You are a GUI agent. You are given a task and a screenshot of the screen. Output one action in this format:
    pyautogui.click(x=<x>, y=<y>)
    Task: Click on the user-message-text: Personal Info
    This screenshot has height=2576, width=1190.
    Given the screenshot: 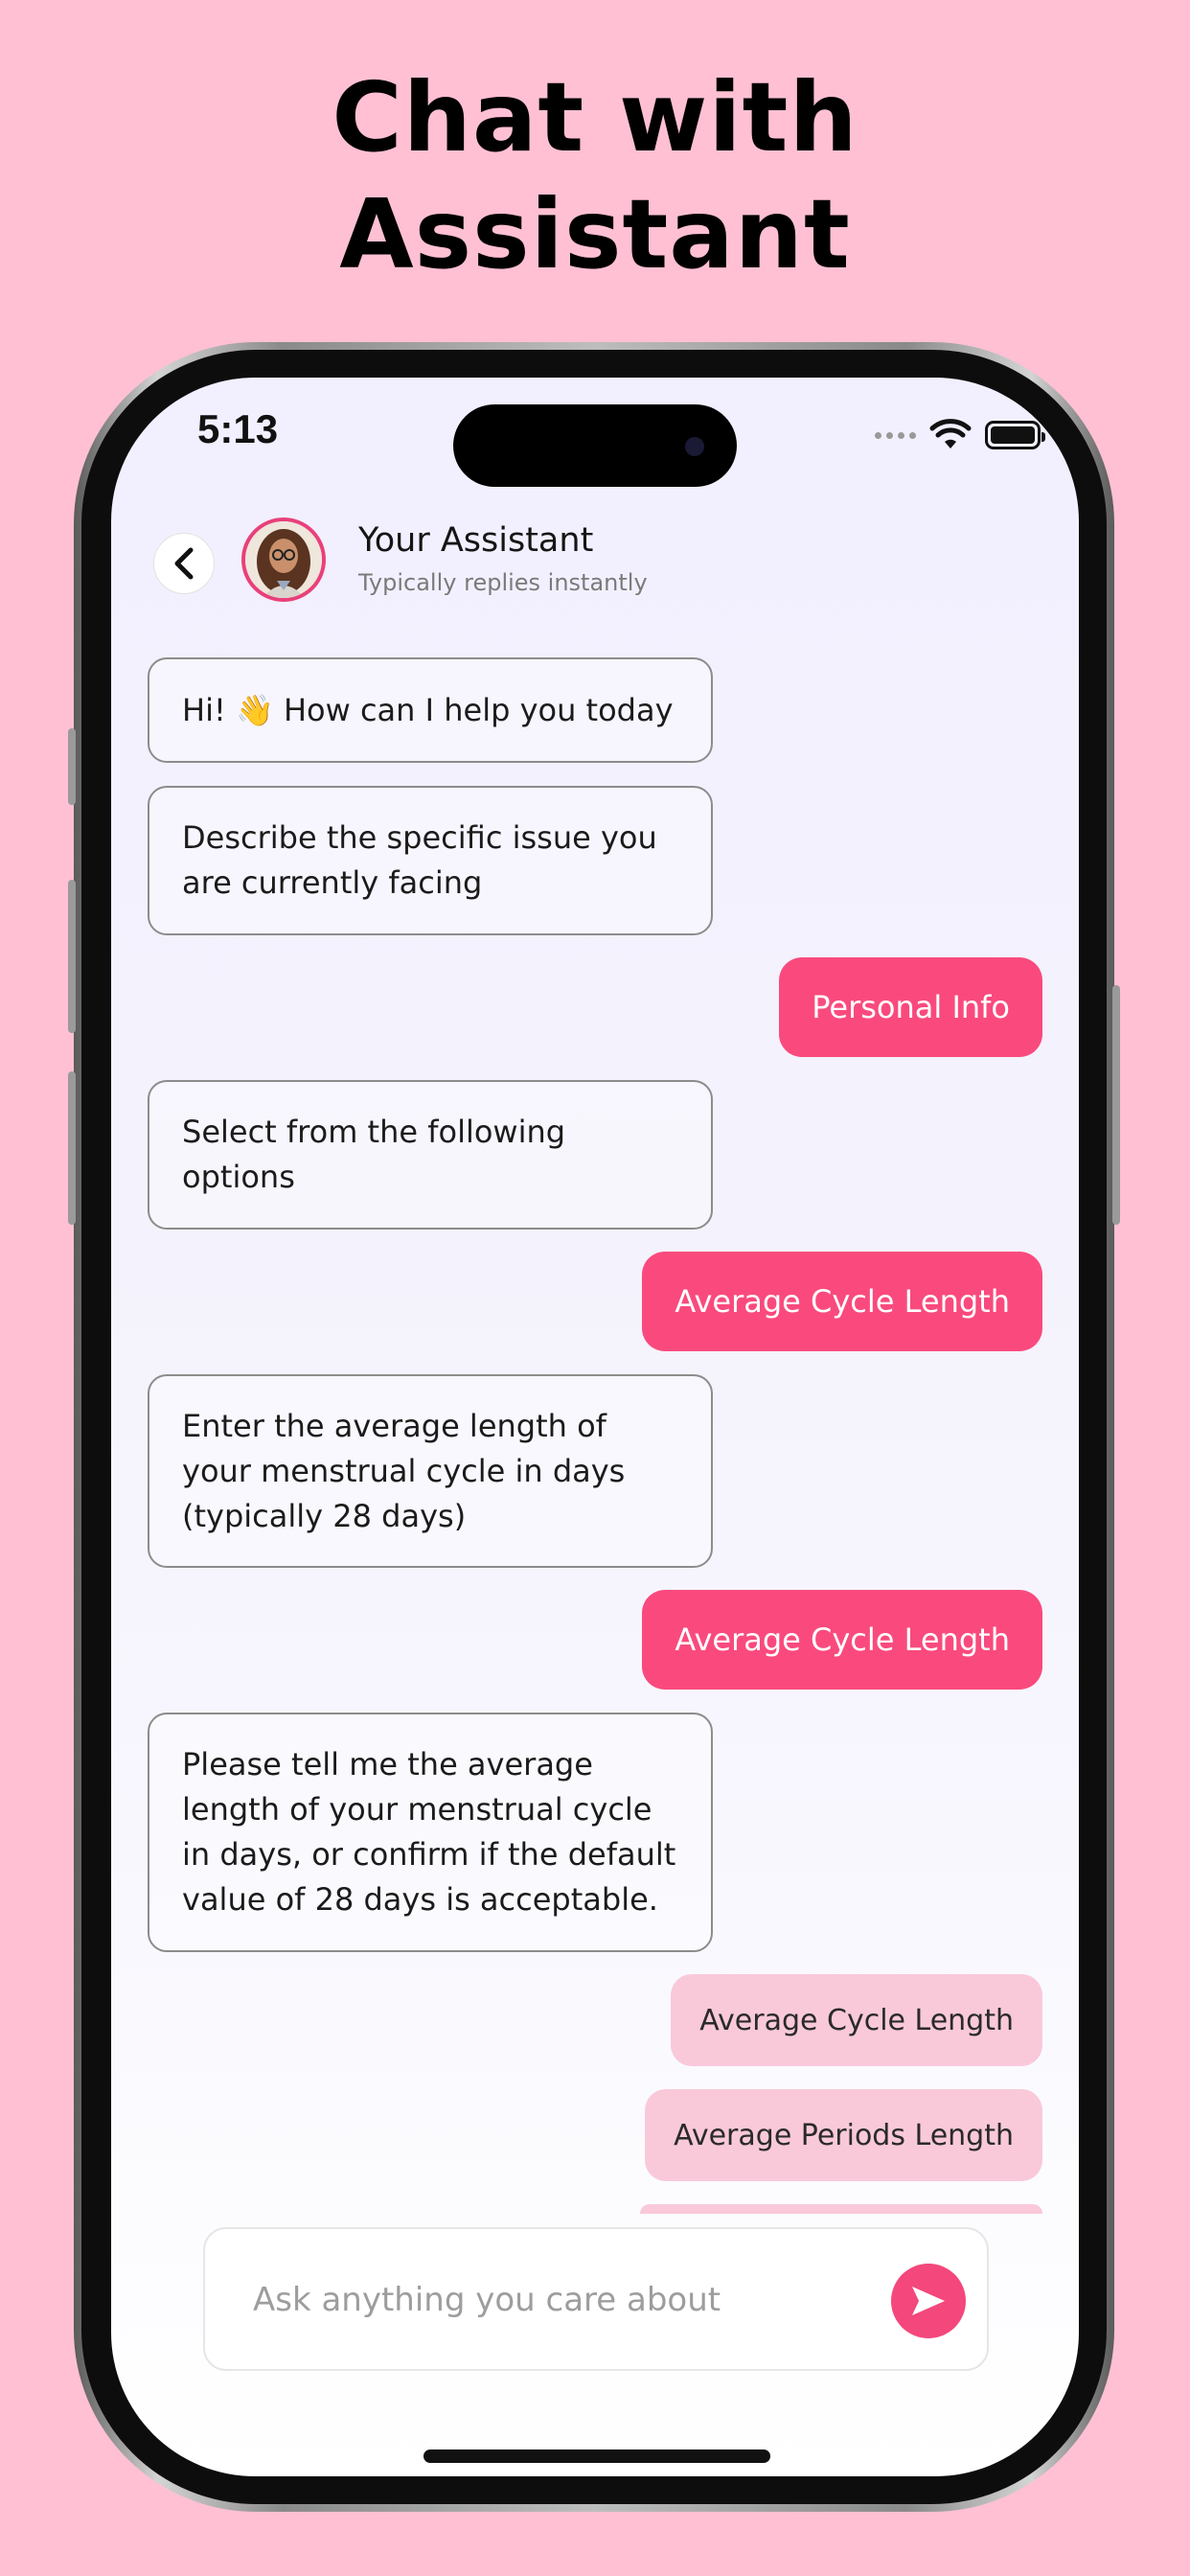 What is the action you would take?
    pyautogui.click(x=911, y=1007)
    